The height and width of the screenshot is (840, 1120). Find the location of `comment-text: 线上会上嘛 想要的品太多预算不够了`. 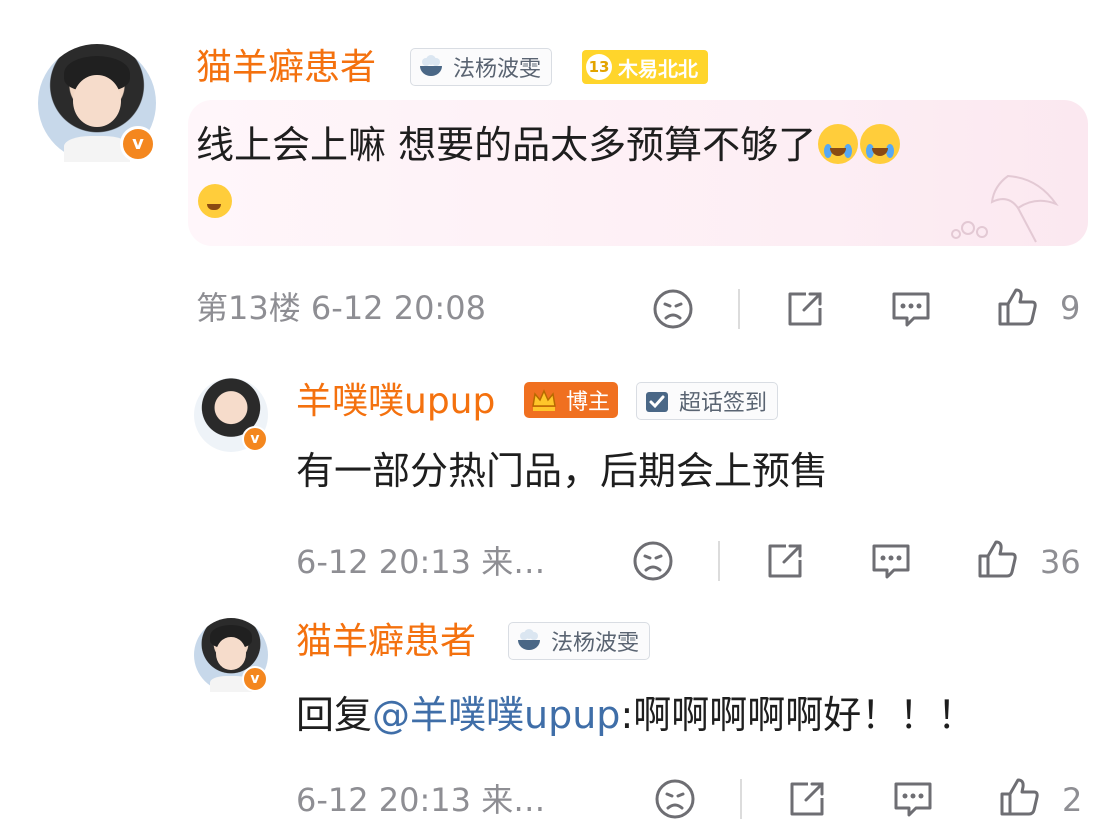

comment-text: 线上会上嘛 想要的品太多预算不够了 is located at coordinates (548, 145).